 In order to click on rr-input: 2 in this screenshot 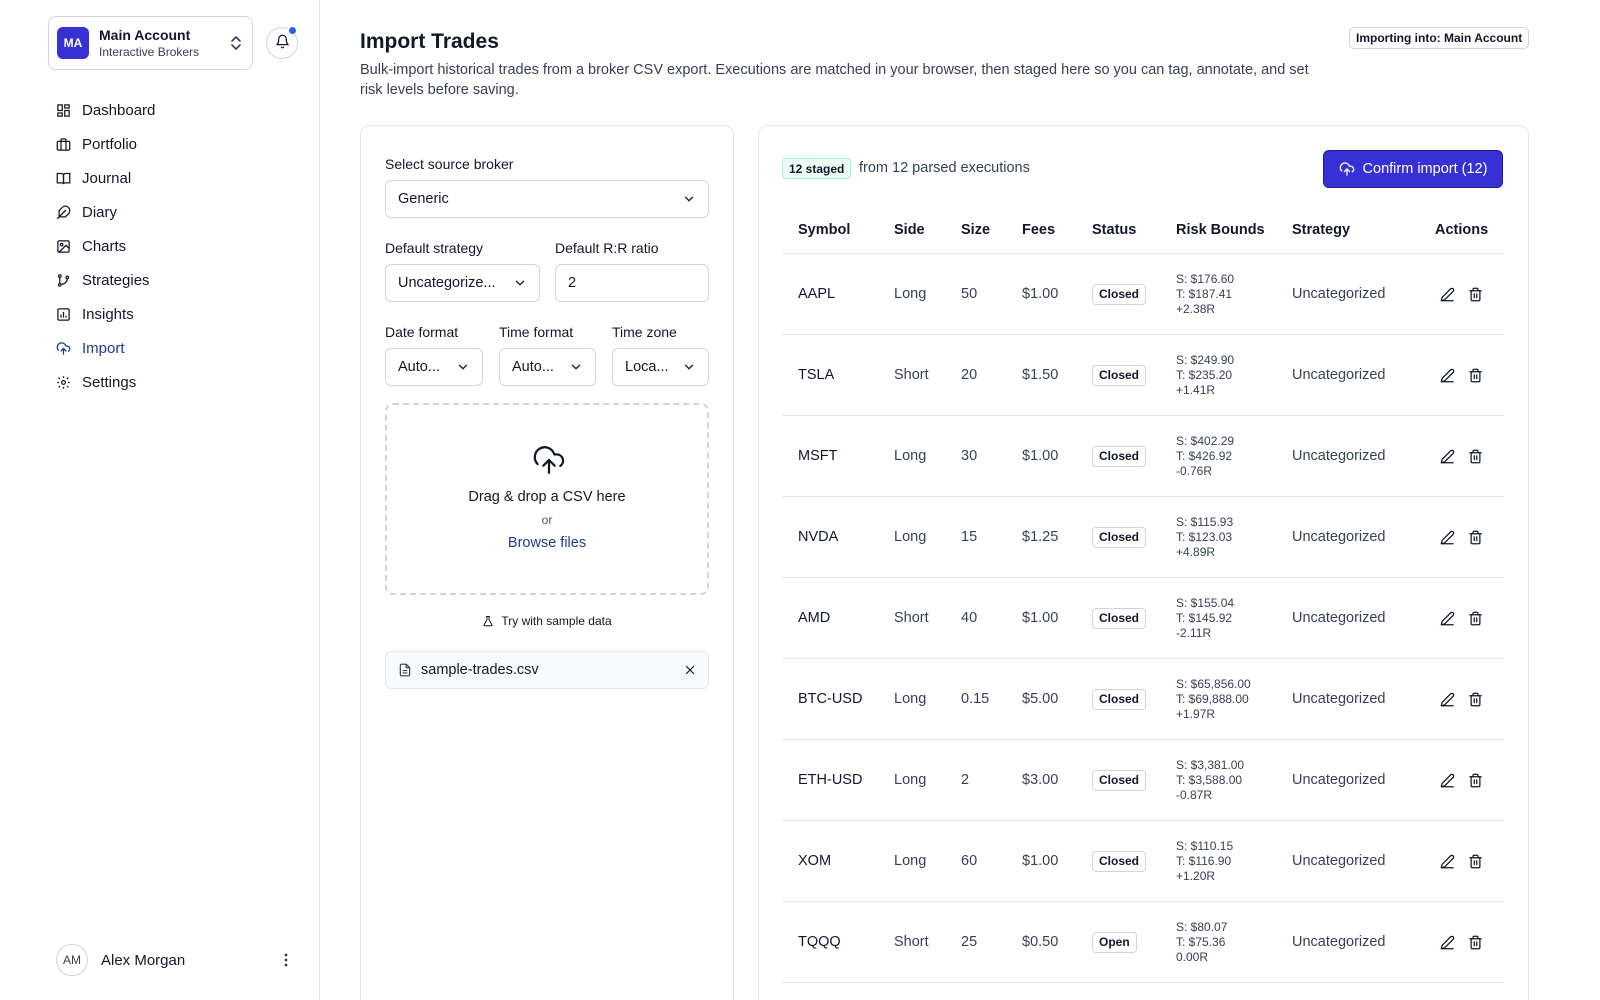, I will do `click(632, 283)`.